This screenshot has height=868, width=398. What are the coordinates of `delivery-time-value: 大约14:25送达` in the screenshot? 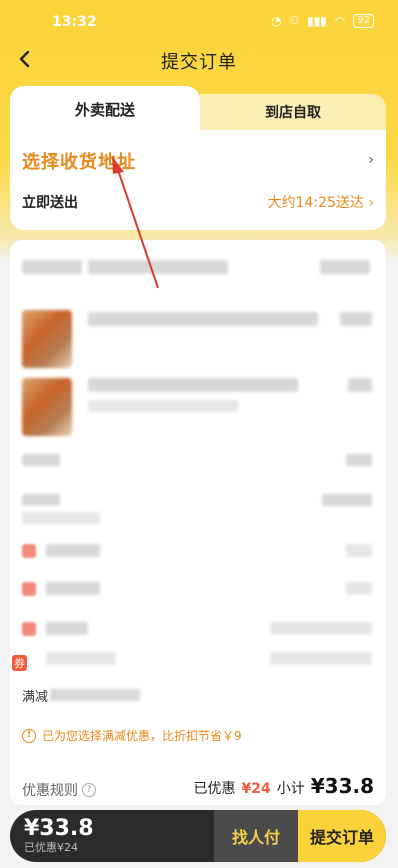 It's located at (315, 203).